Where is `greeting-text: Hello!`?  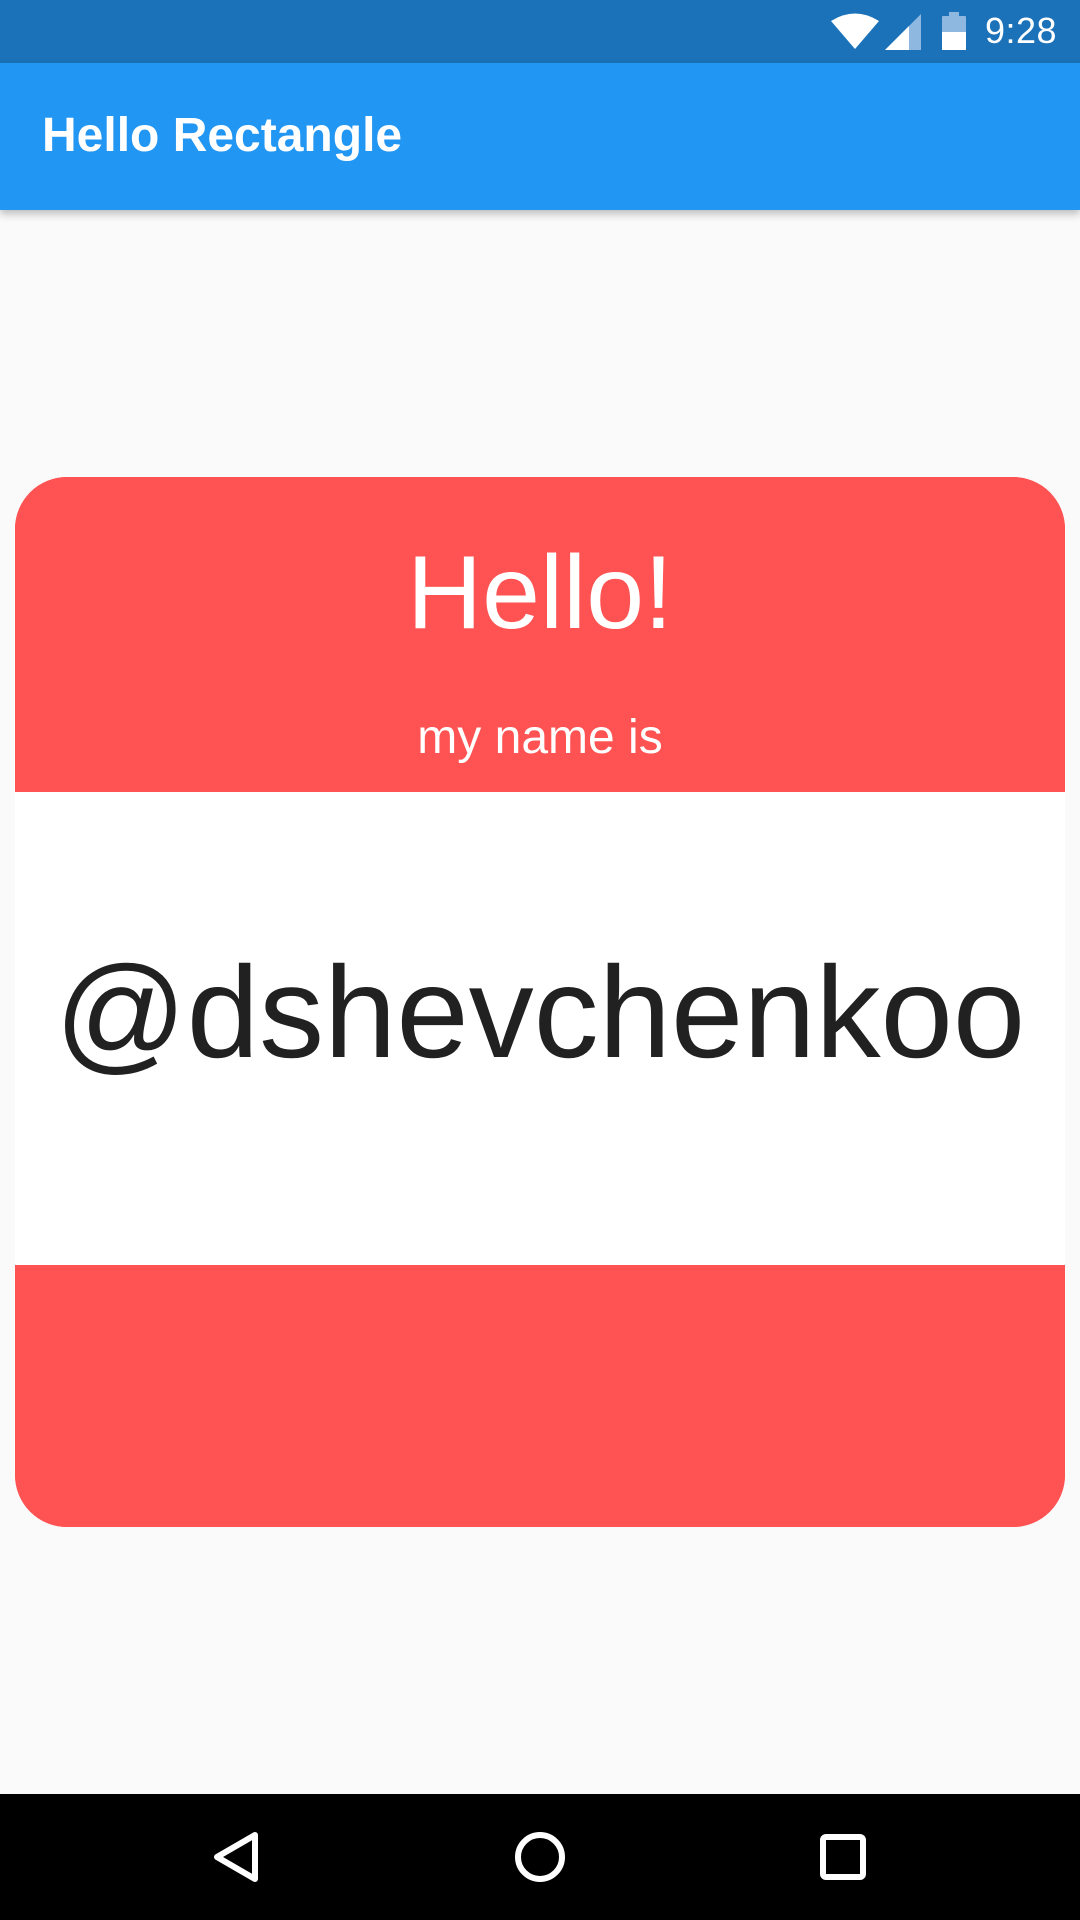 greeting-text: Hello! is located at coordinates (540, 593).